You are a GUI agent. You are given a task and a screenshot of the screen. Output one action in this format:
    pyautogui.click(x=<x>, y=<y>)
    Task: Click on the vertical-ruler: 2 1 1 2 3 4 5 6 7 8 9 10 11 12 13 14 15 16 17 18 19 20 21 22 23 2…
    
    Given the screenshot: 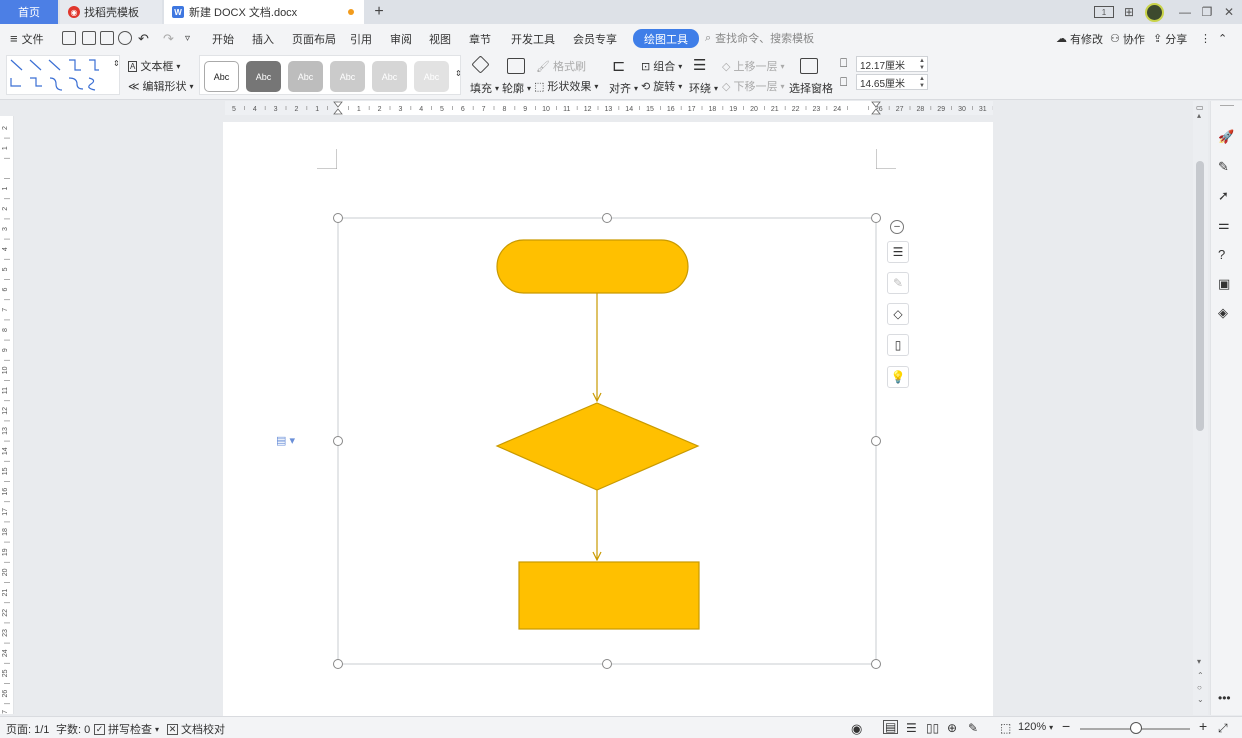 What is the action you would take?
    pyautogui.click(x=7, y=420)
    